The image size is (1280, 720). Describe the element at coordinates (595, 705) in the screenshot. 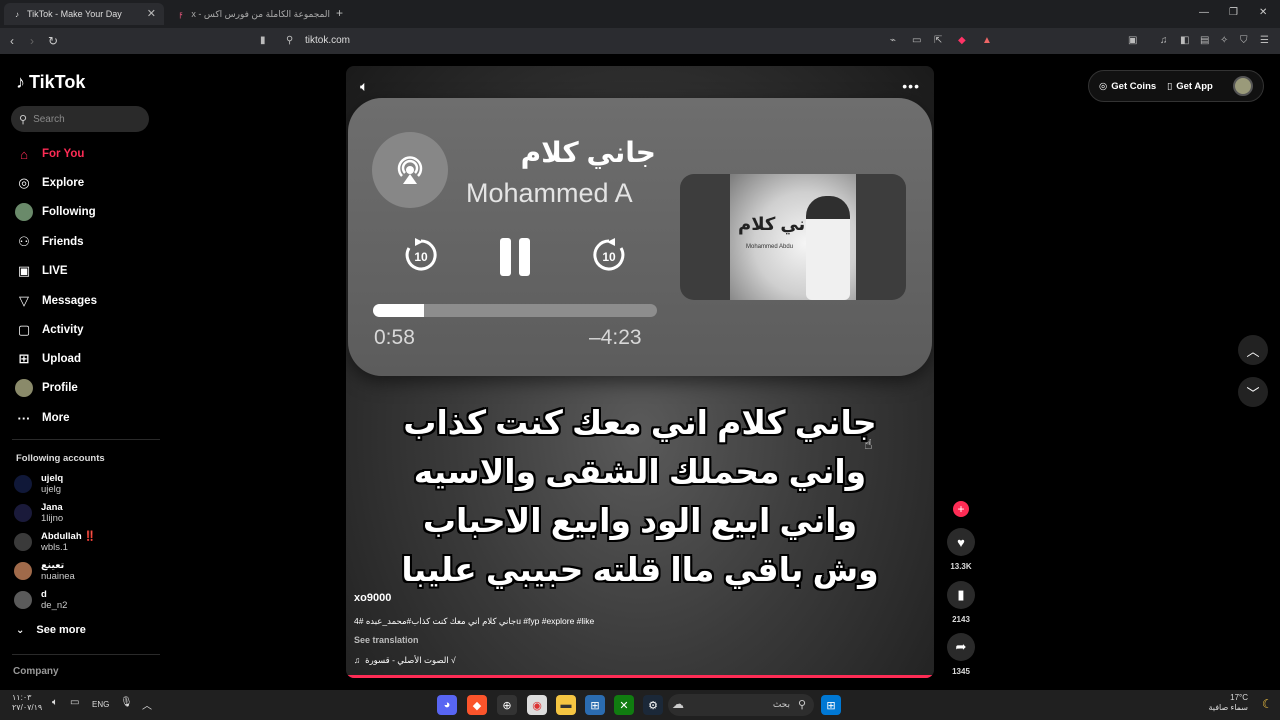

I see `store-icon: ⊞` at that location.